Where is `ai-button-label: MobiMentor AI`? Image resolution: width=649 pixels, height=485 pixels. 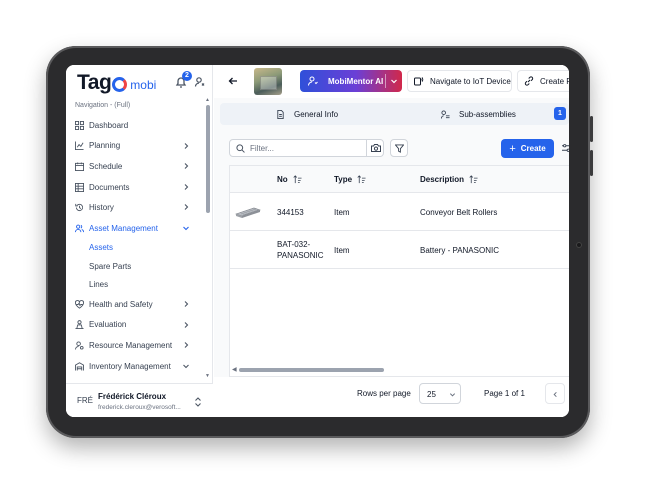 ai-button-label: MobiMentor AI is located at coordinates (356, 81).